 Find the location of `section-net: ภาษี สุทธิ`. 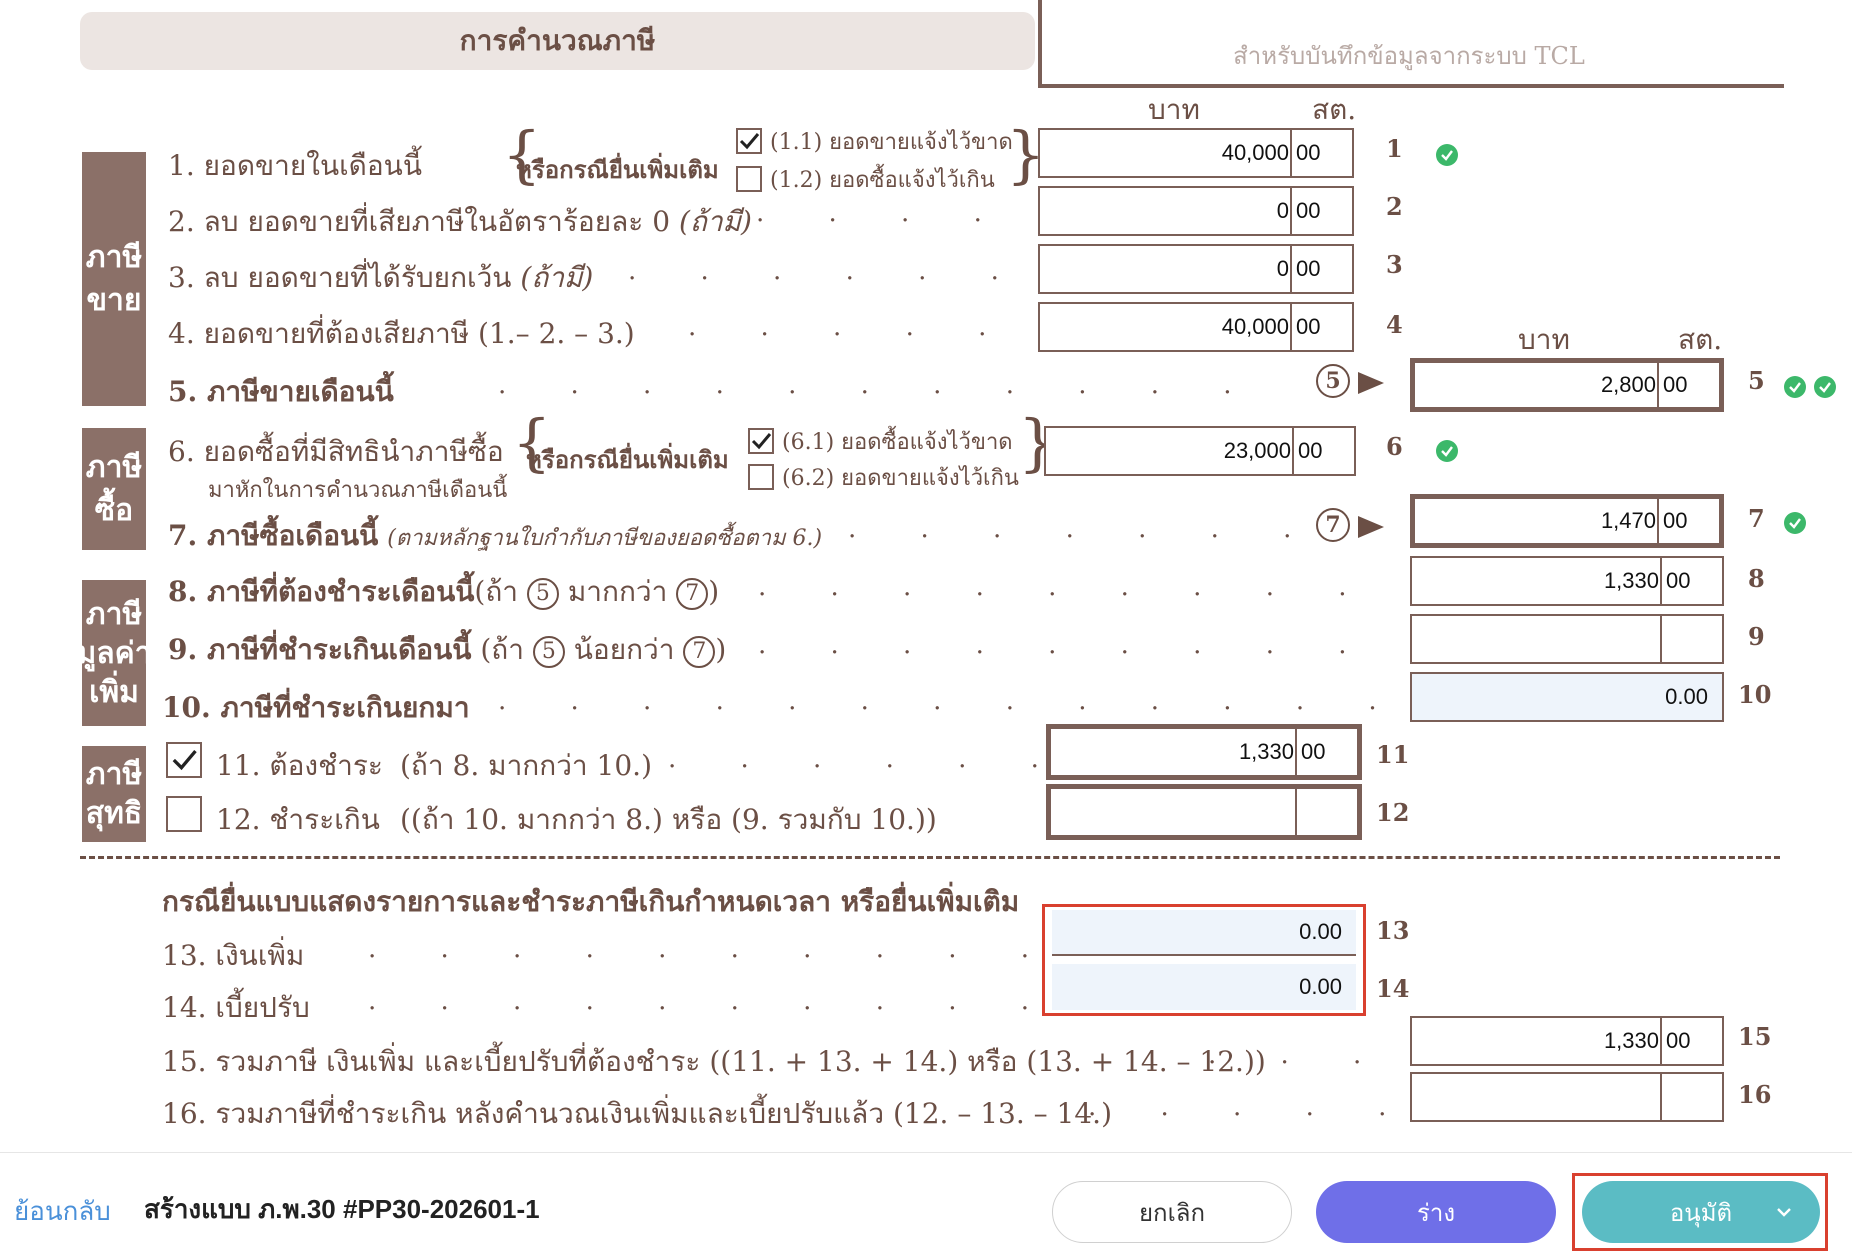

section-net: ภาษี สุทธิ is located at coordinates (114, 794).